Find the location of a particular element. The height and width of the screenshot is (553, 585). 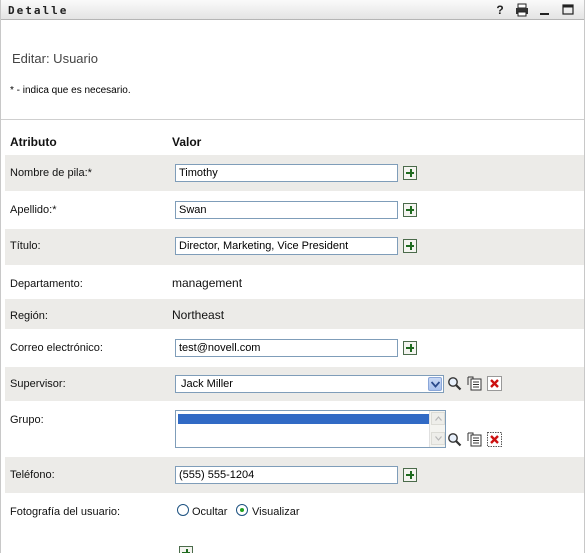

last-name-input: Swan is located at coordinates (286, 210).